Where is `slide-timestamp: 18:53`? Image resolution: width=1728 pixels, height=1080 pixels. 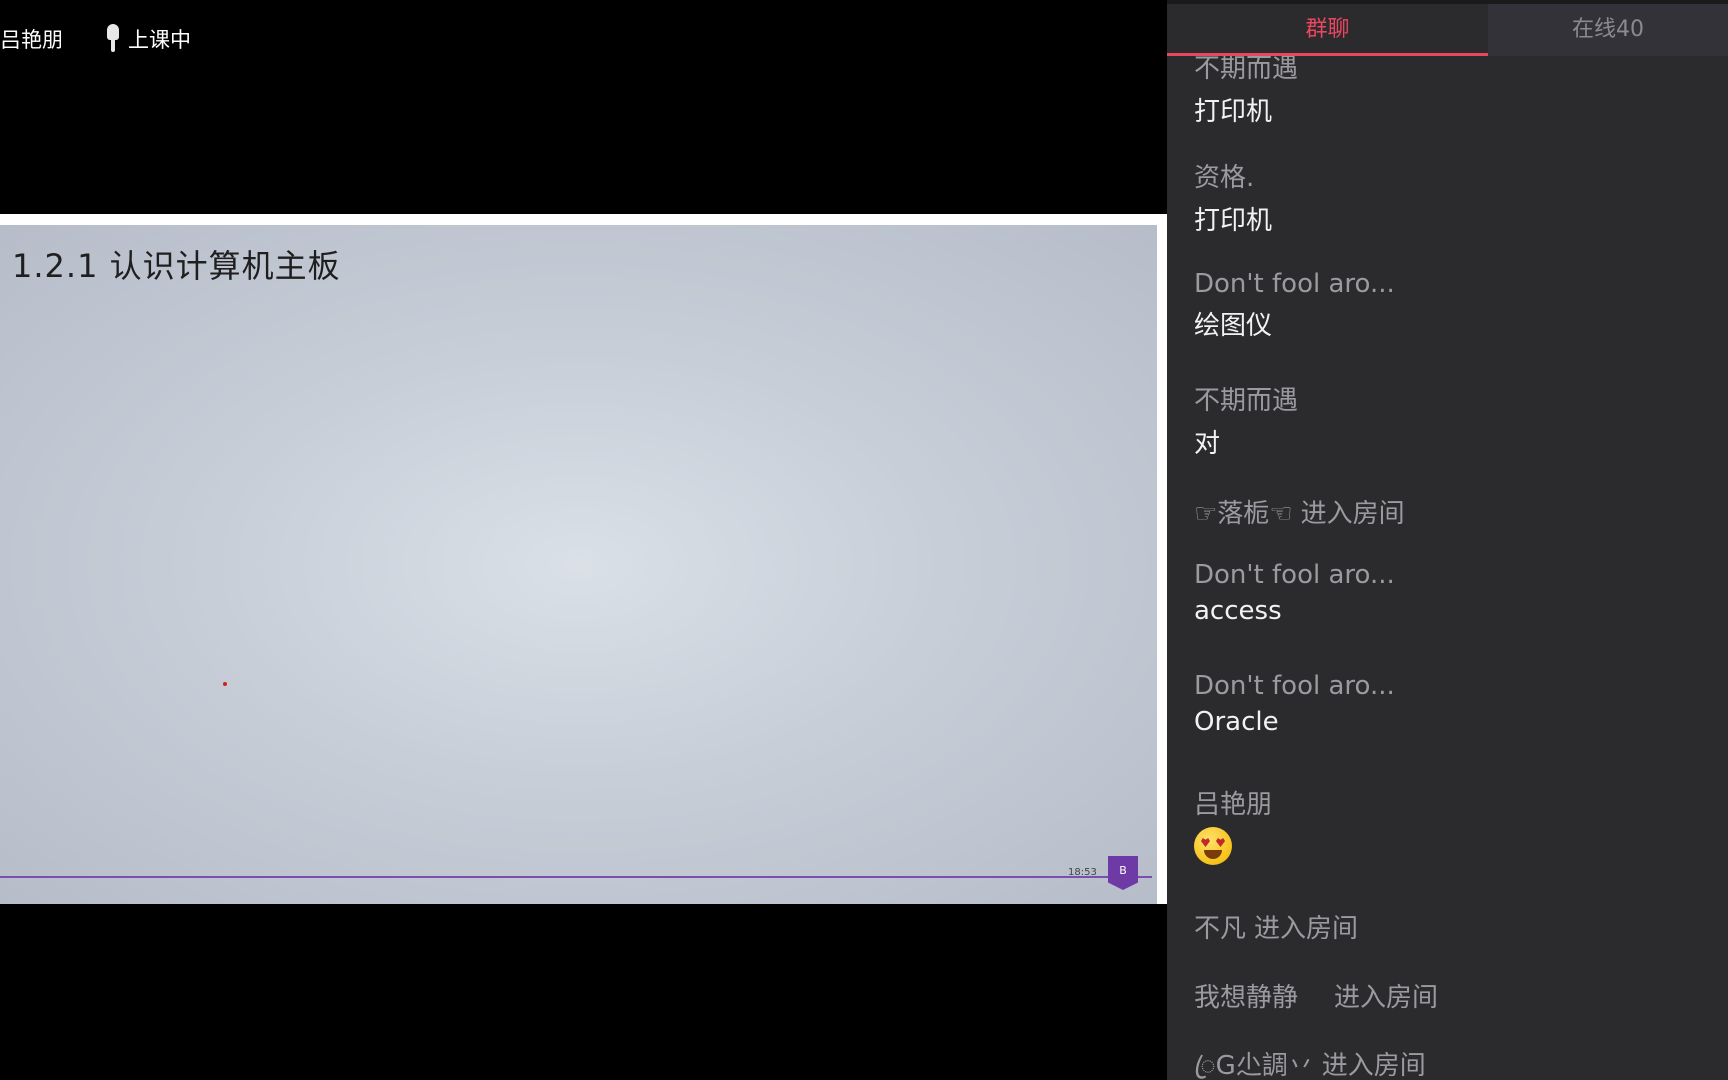 slide-timestamp: 18:53 is located at coordinates (1082, 872).